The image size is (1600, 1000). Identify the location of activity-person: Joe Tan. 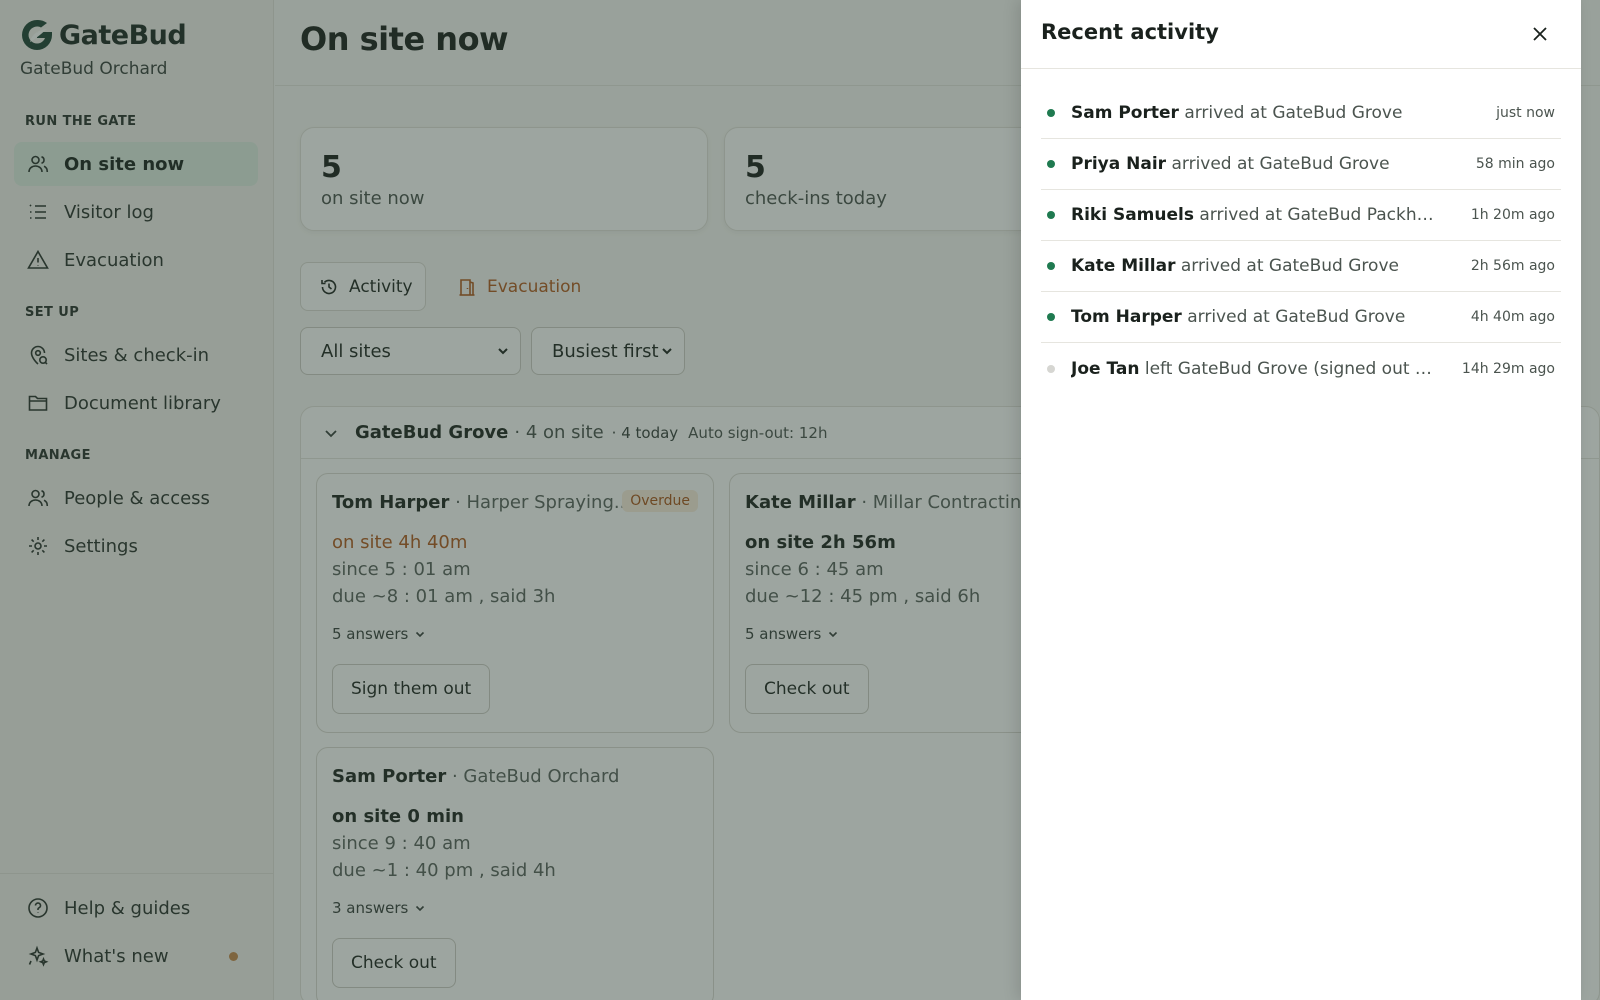
(1105, 368).